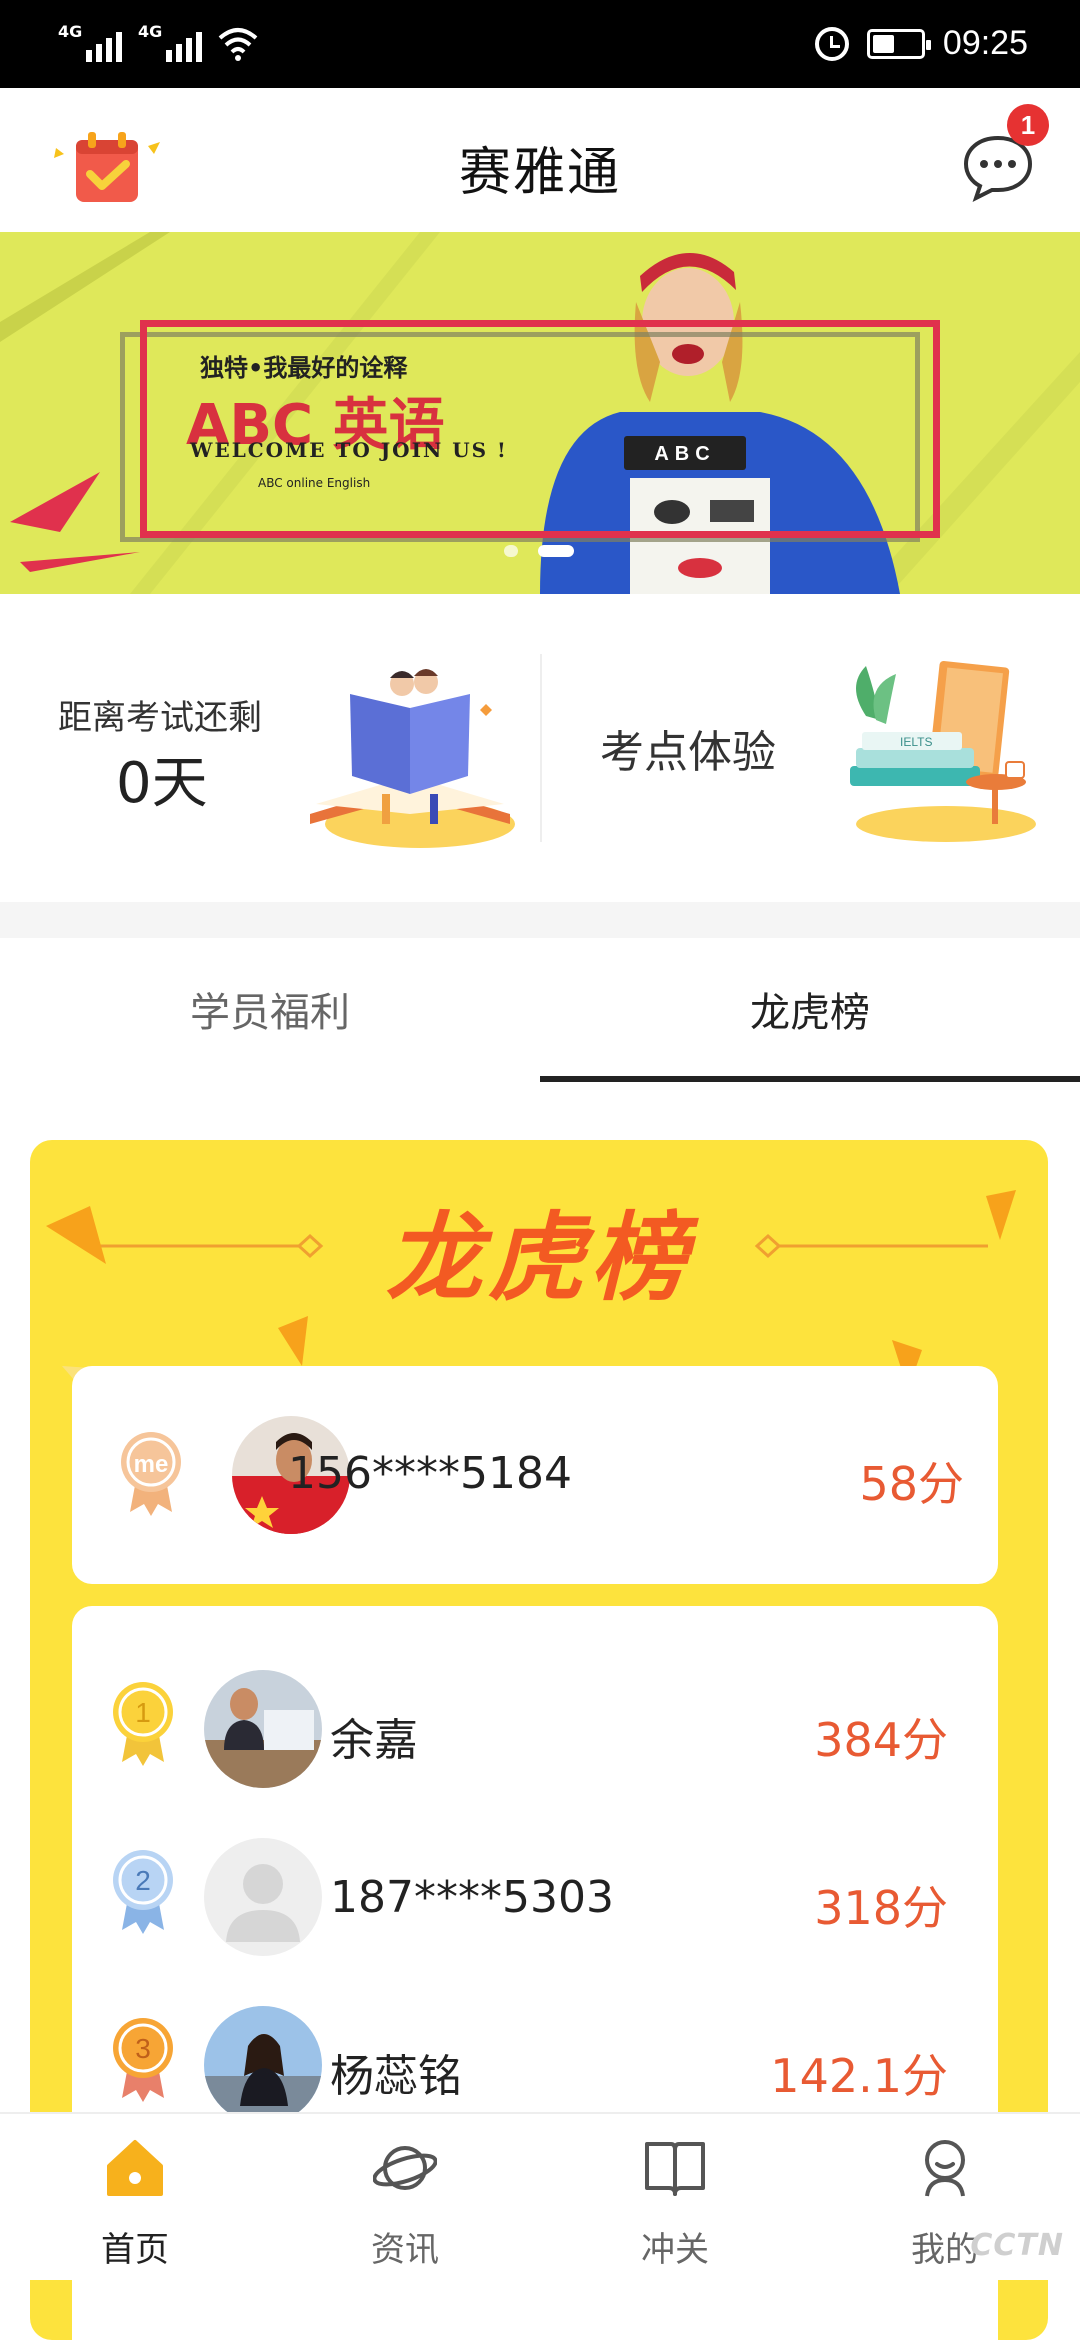 The image size is (1080, 2340). I want to click on banner-small-text: ABC online English, so click(314, 483).